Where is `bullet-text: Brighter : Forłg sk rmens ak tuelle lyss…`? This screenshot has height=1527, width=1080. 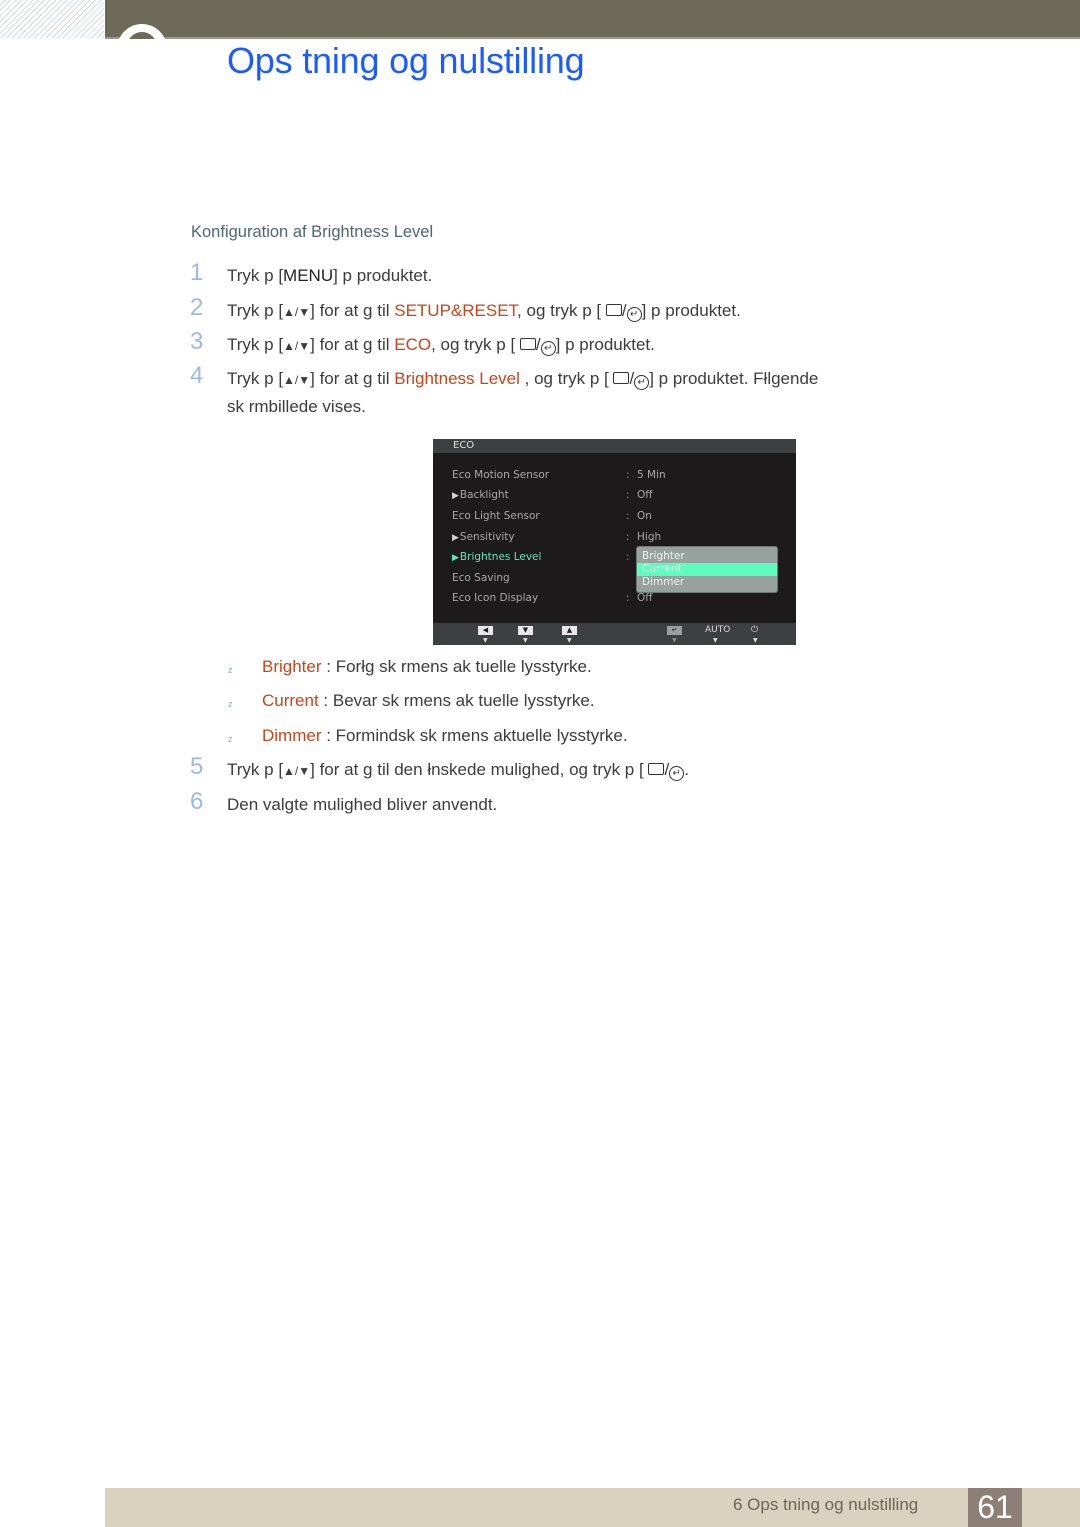
bullet-text: Brighter : Forłg sk rmens ak tuelle lyss… is located at coordinates (427, 667).